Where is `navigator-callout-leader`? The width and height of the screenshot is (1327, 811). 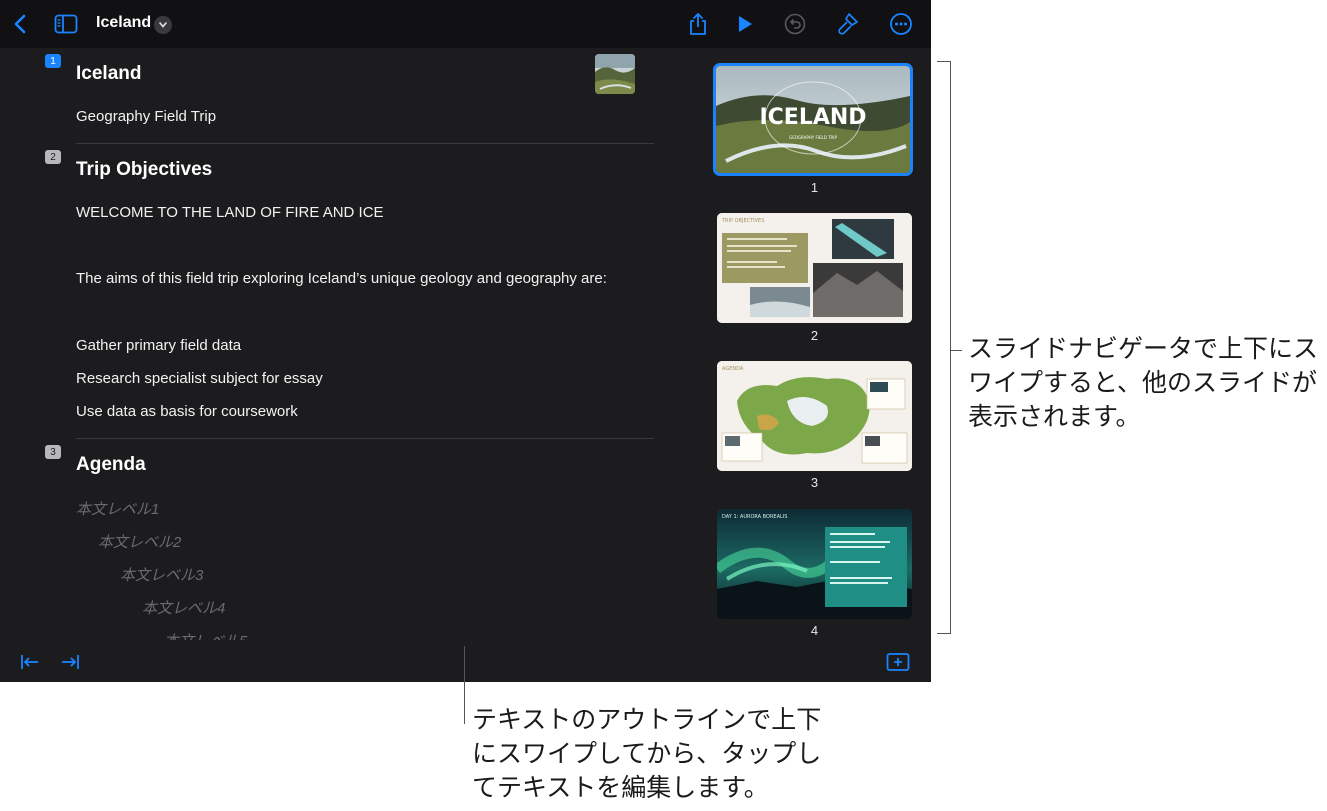
navigator-callout-leader is located at coordinates (956, 350).